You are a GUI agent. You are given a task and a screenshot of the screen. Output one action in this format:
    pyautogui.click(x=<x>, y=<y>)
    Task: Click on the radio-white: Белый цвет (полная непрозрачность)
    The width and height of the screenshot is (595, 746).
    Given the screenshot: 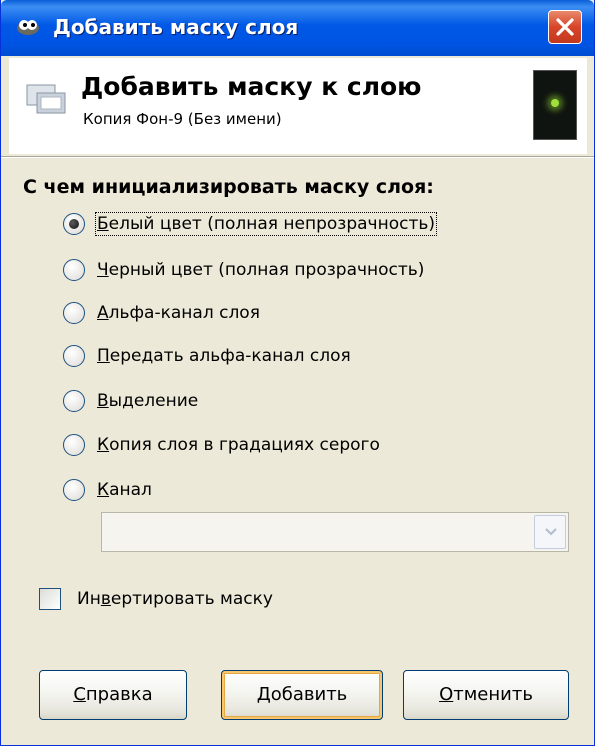 What is the action you would take?
    pyautogui.click(x=250, y=224)
    